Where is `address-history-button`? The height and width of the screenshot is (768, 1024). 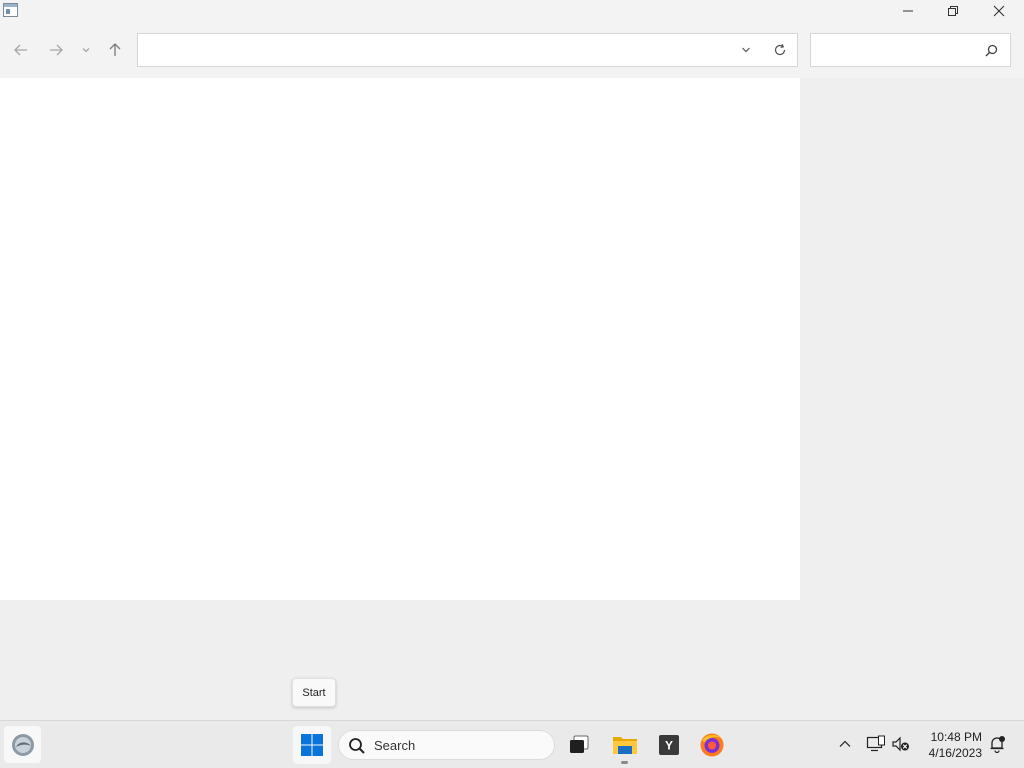 address-history-button is located at coordinates (746, 50).